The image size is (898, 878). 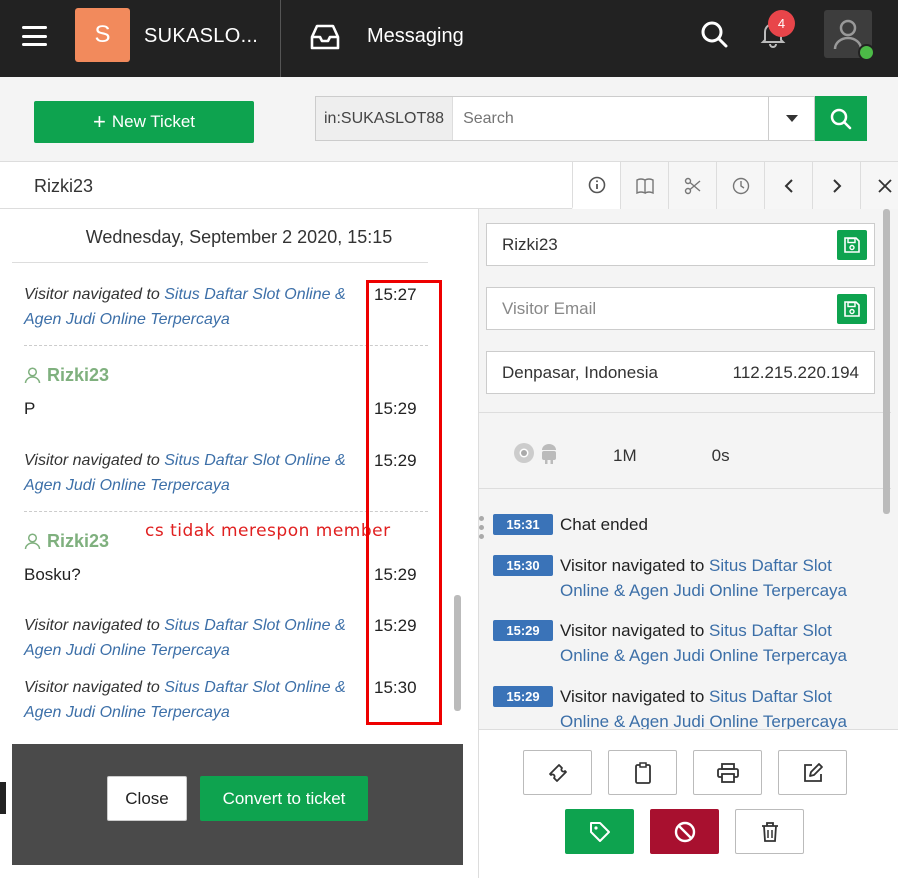 I want to click on edit-button, so click(x=812, y=772).